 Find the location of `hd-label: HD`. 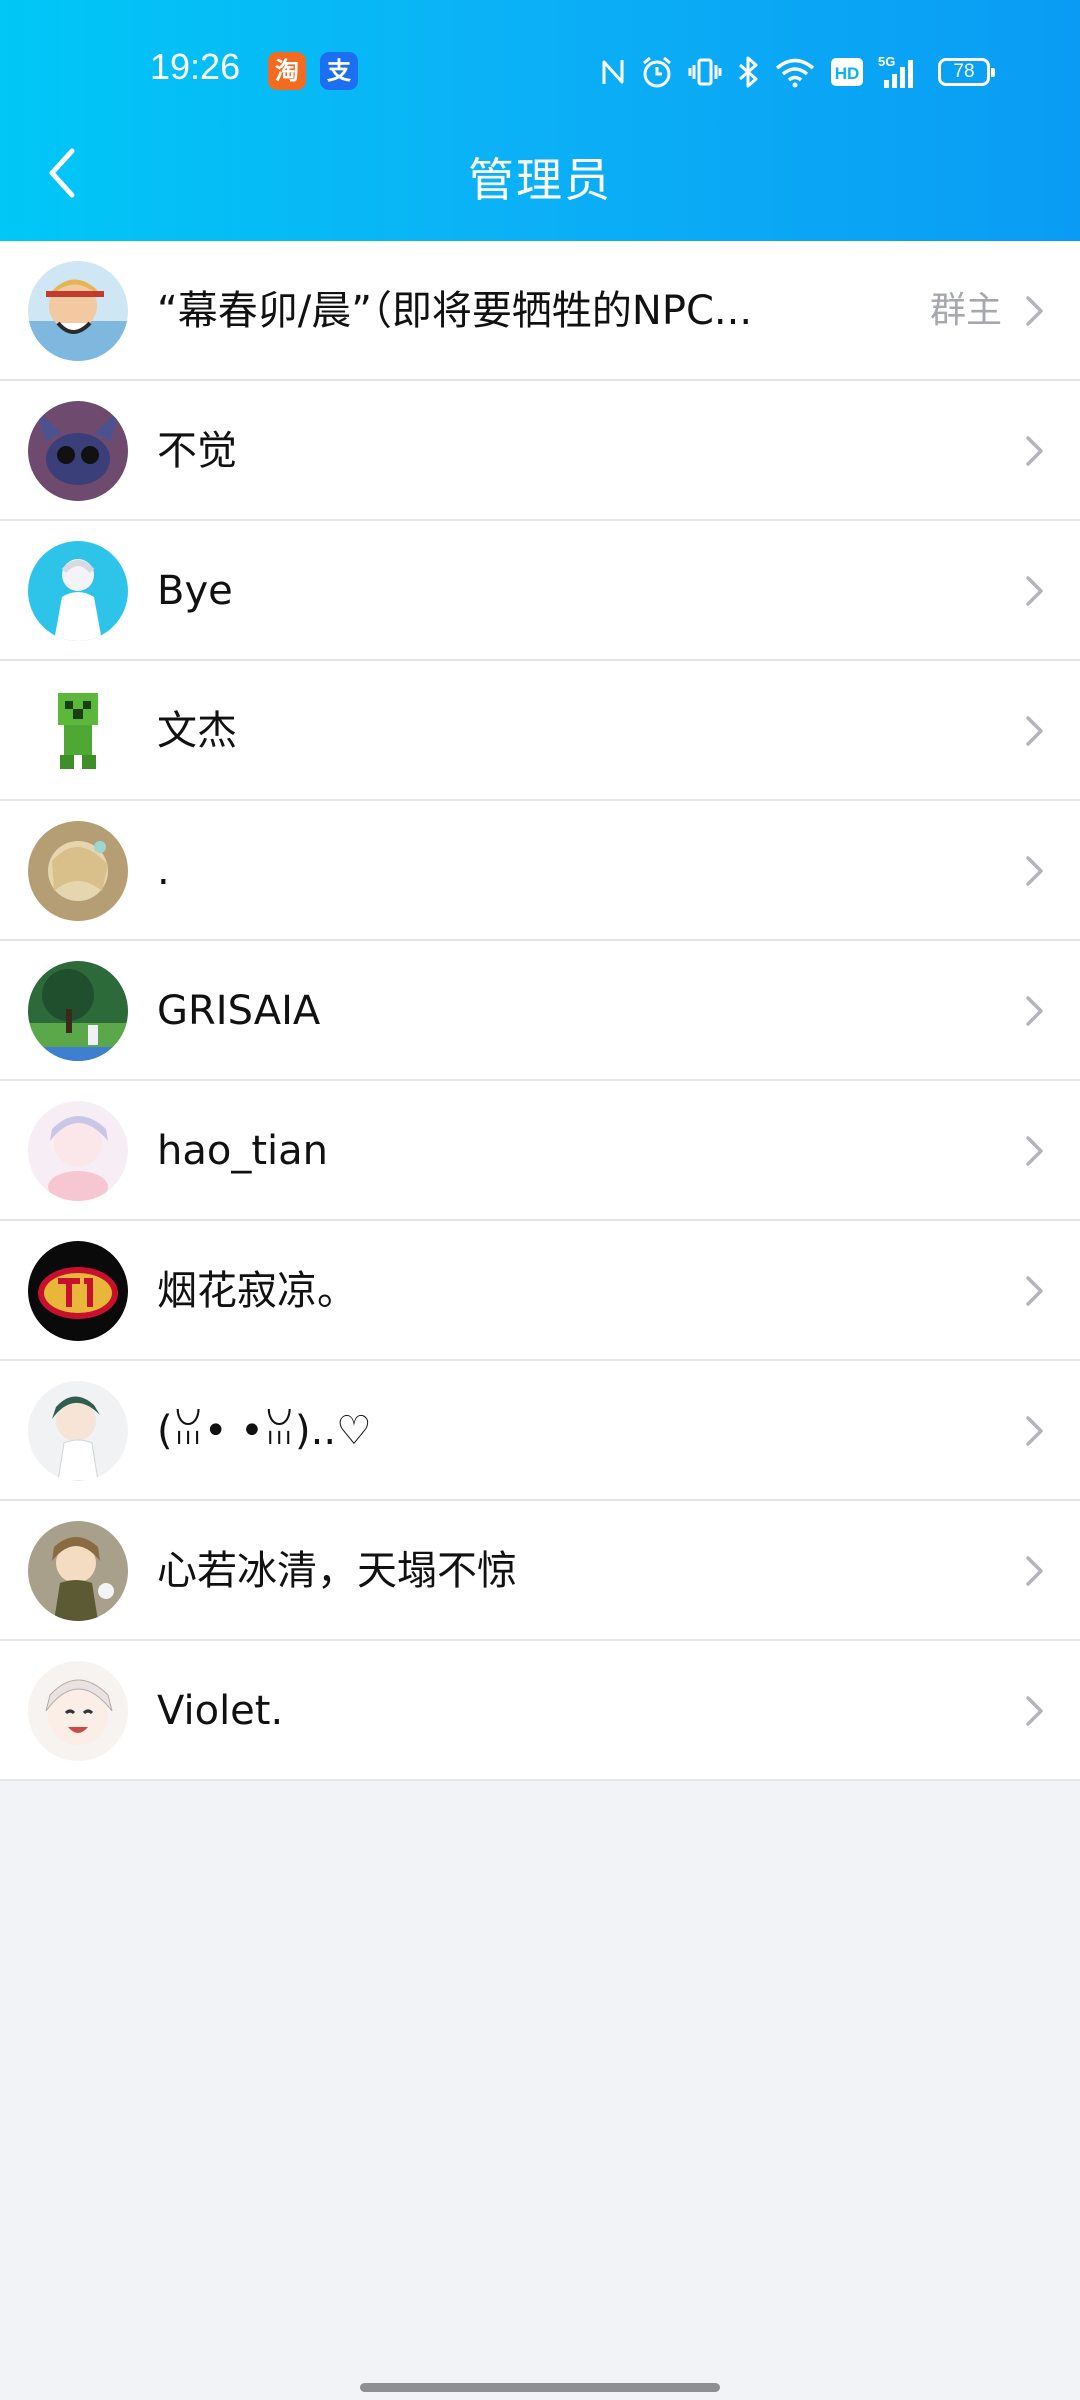

hd-label: HD is located at coordinates (847, 73).